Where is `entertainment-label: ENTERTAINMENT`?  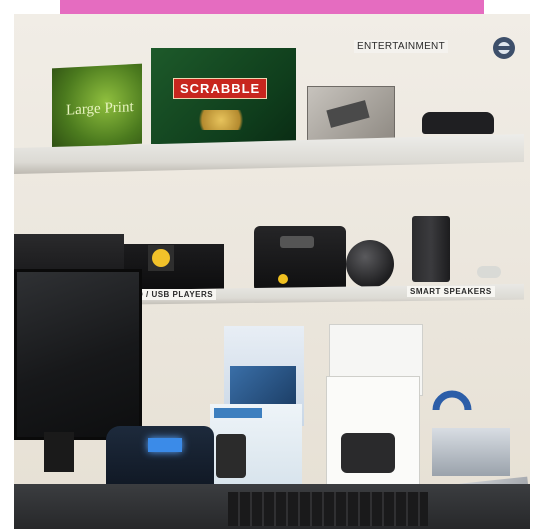 entertainment-label: ENTERTAINMENT is located at coordinates (401, 46).